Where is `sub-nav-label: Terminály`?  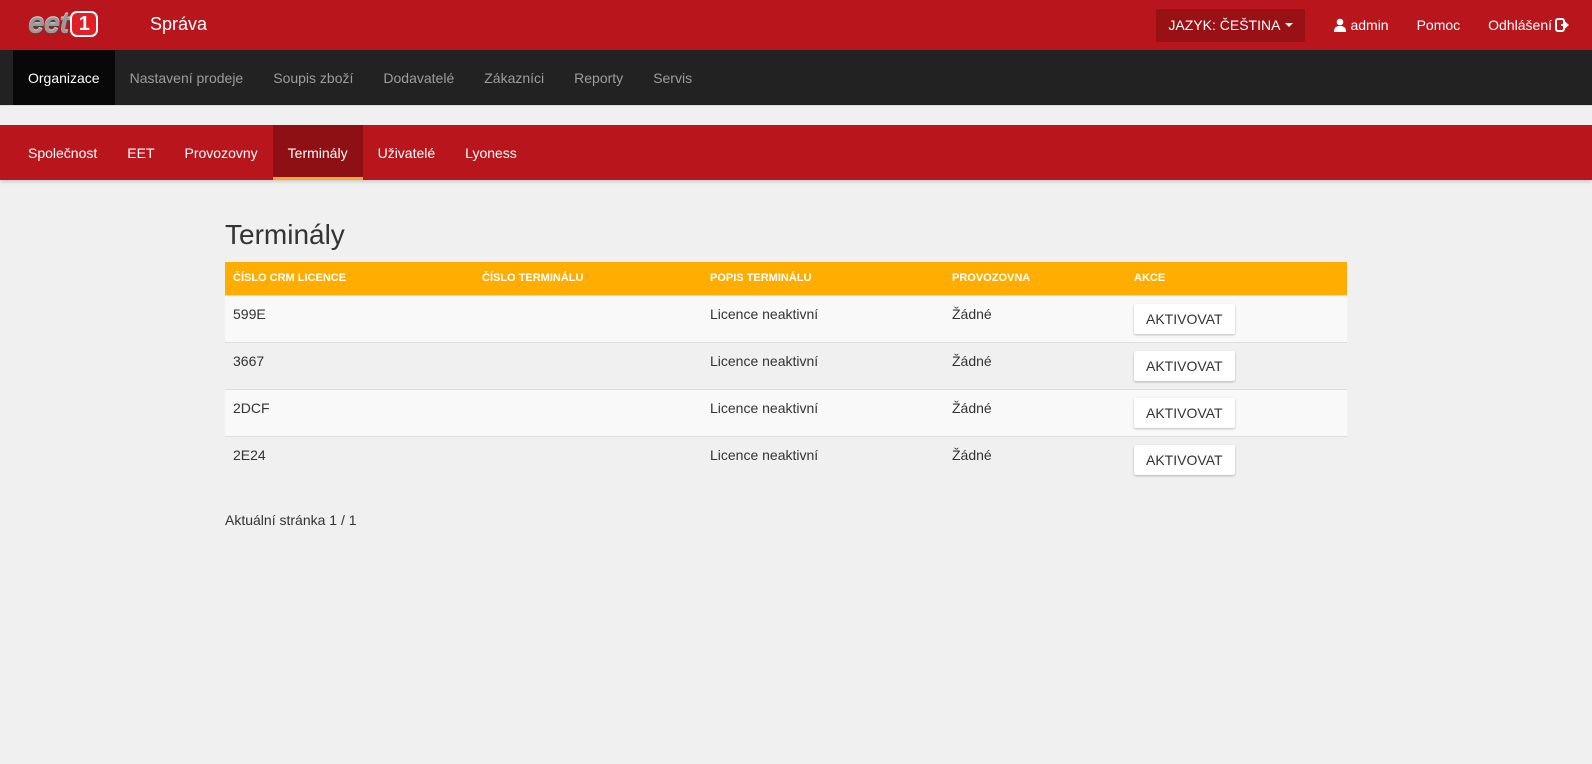
sub-nav-label: Terminály is located at coordinates (317, 152).